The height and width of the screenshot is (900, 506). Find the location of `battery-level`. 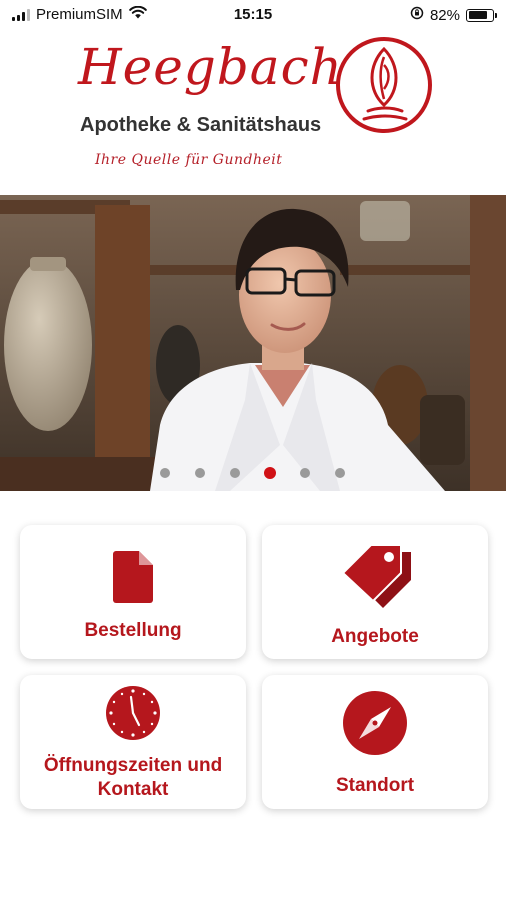

battery-level is located at coordinates (478, 15).